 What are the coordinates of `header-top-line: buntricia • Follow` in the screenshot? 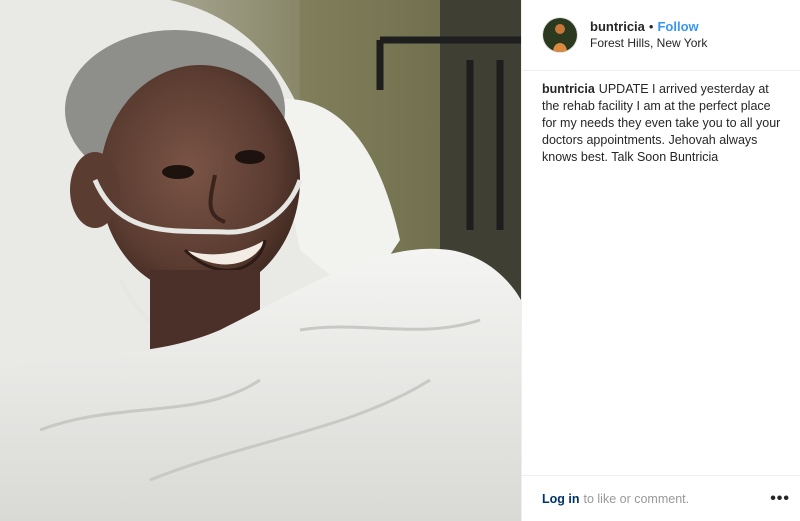 It's located at (648, 26).